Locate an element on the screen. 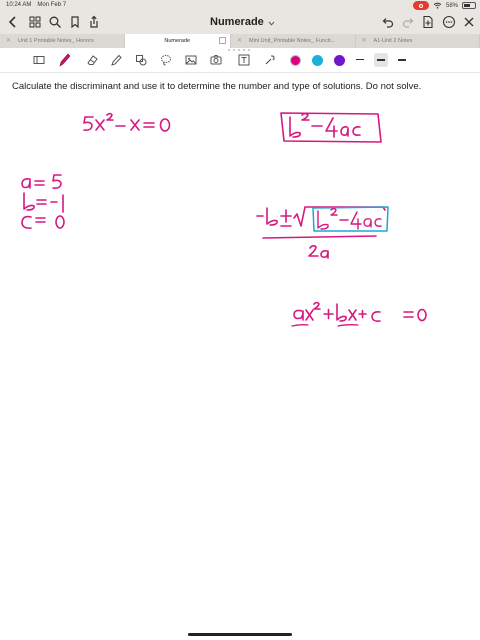 This screenshot has height=640, width=480. quadratic-formula-handwritten is located at coordinates (321, 232).